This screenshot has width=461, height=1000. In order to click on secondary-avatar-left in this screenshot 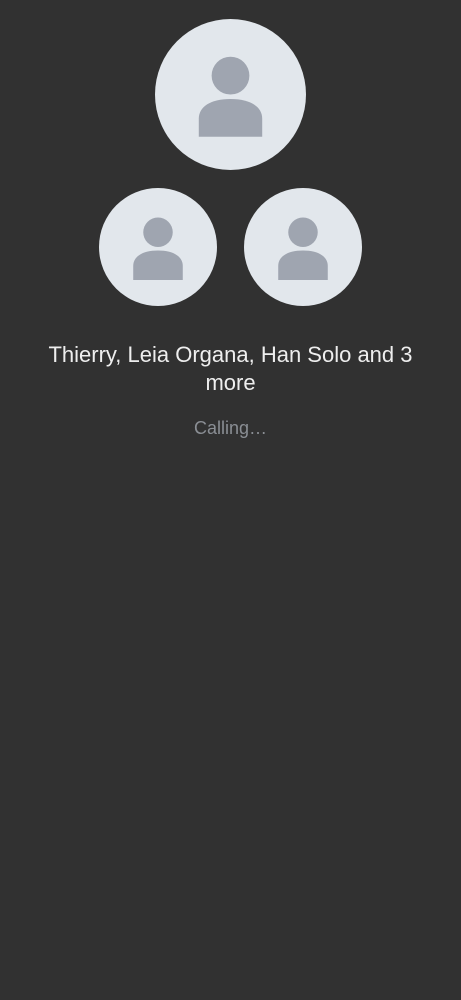, I will do `click(158, 247)`.